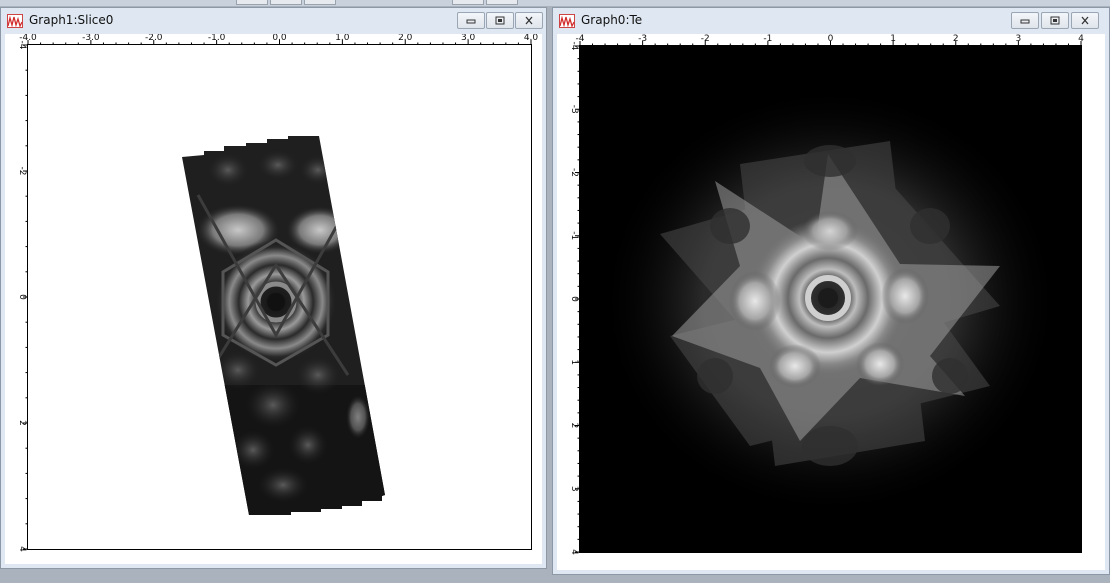  I want to click on background-window-strip, so click(555, 3).